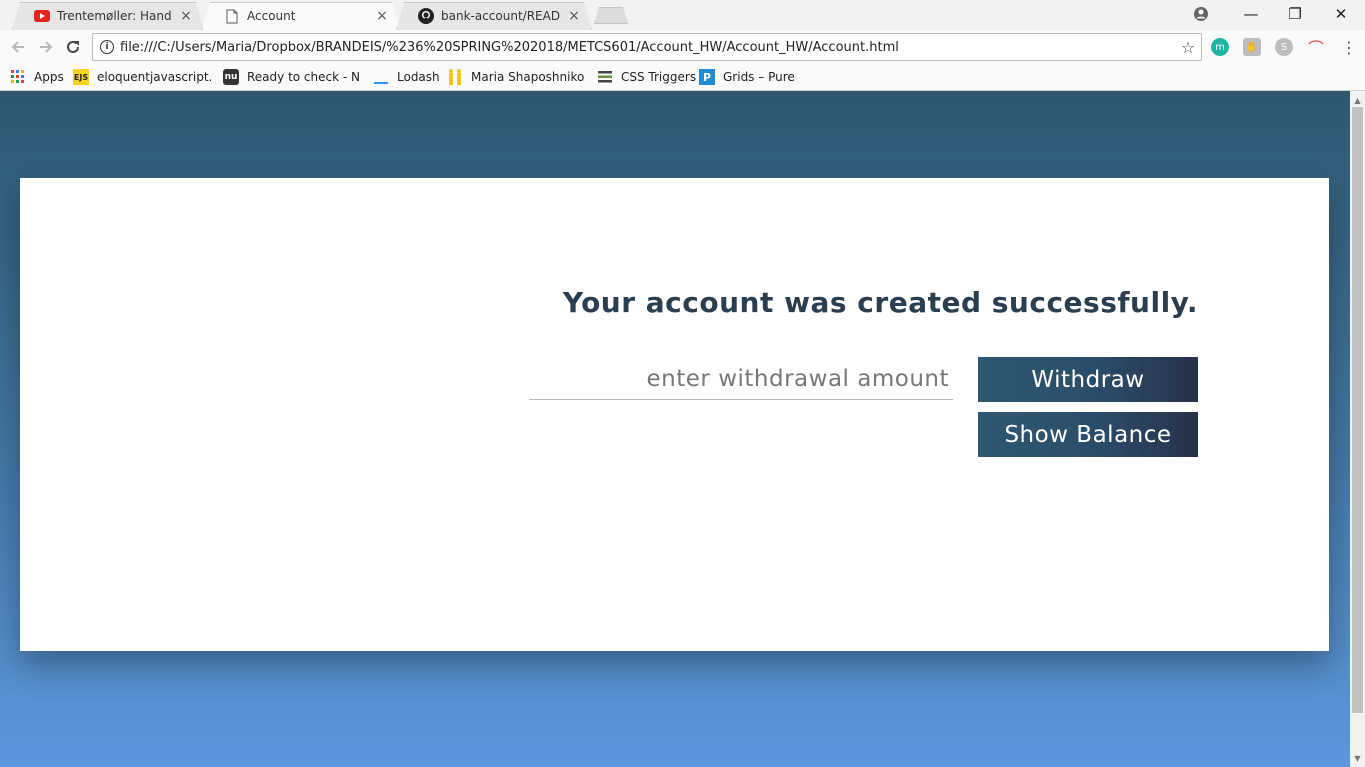 The width and height of the screenshot is (1365, 767). I want to click on pure-icon: P, so click(707, 77).